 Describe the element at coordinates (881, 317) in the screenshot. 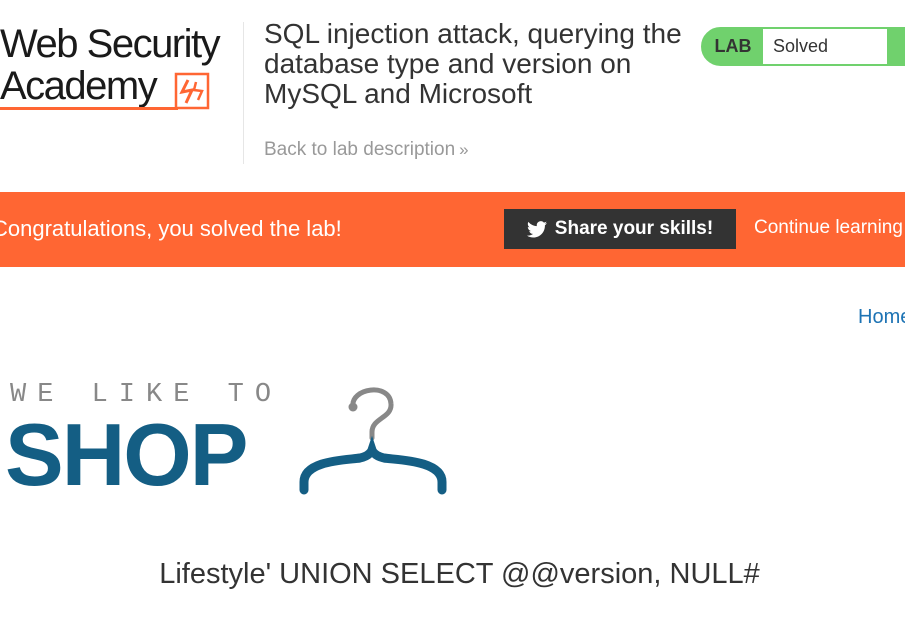

I see `home-link: Home` at that location.